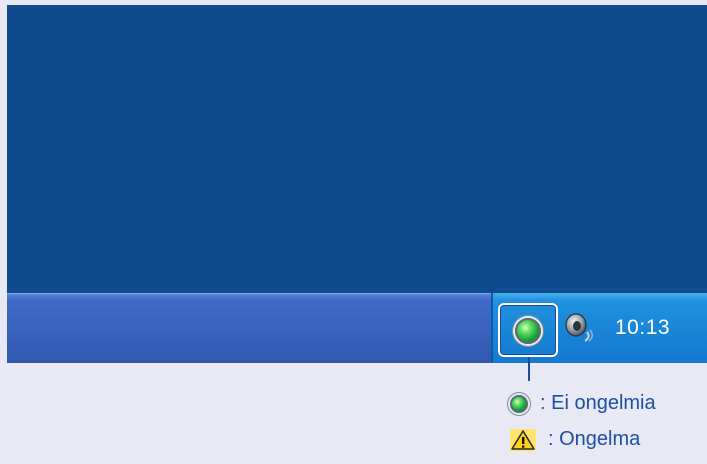  I want to click on legend-problem-text: : Ongelma, so click(594, 439).